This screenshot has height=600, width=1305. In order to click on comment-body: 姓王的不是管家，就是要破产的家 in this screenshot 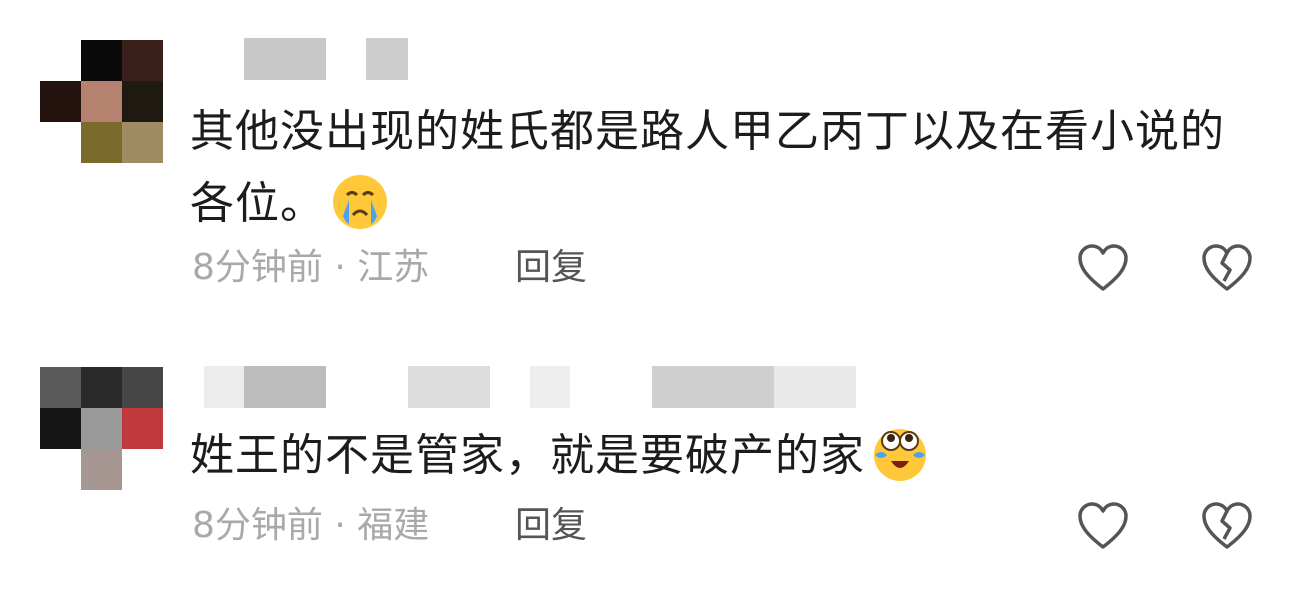, I will do `click(527, 455)`.